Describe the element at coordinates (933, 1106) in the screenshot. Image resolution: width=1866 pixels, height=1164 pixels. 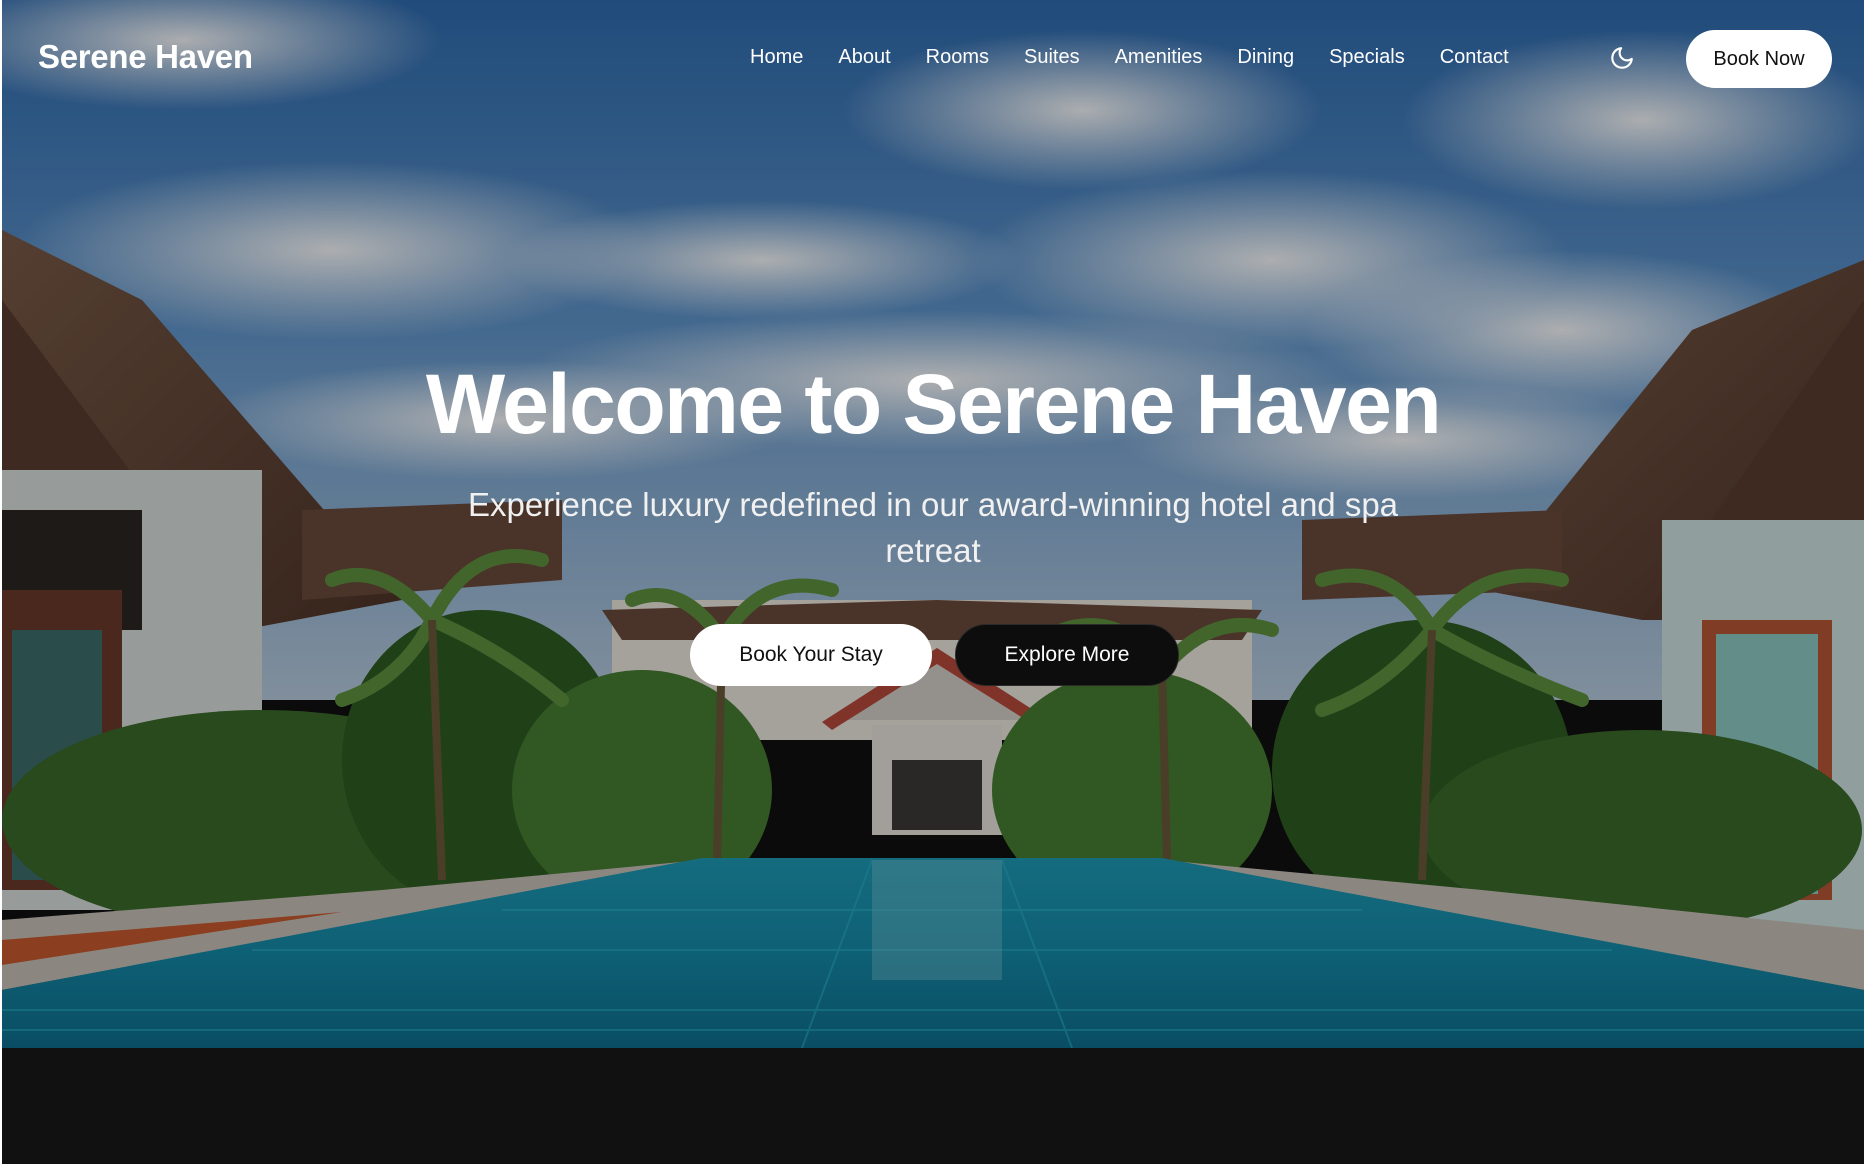
I see `next-section` at that location.